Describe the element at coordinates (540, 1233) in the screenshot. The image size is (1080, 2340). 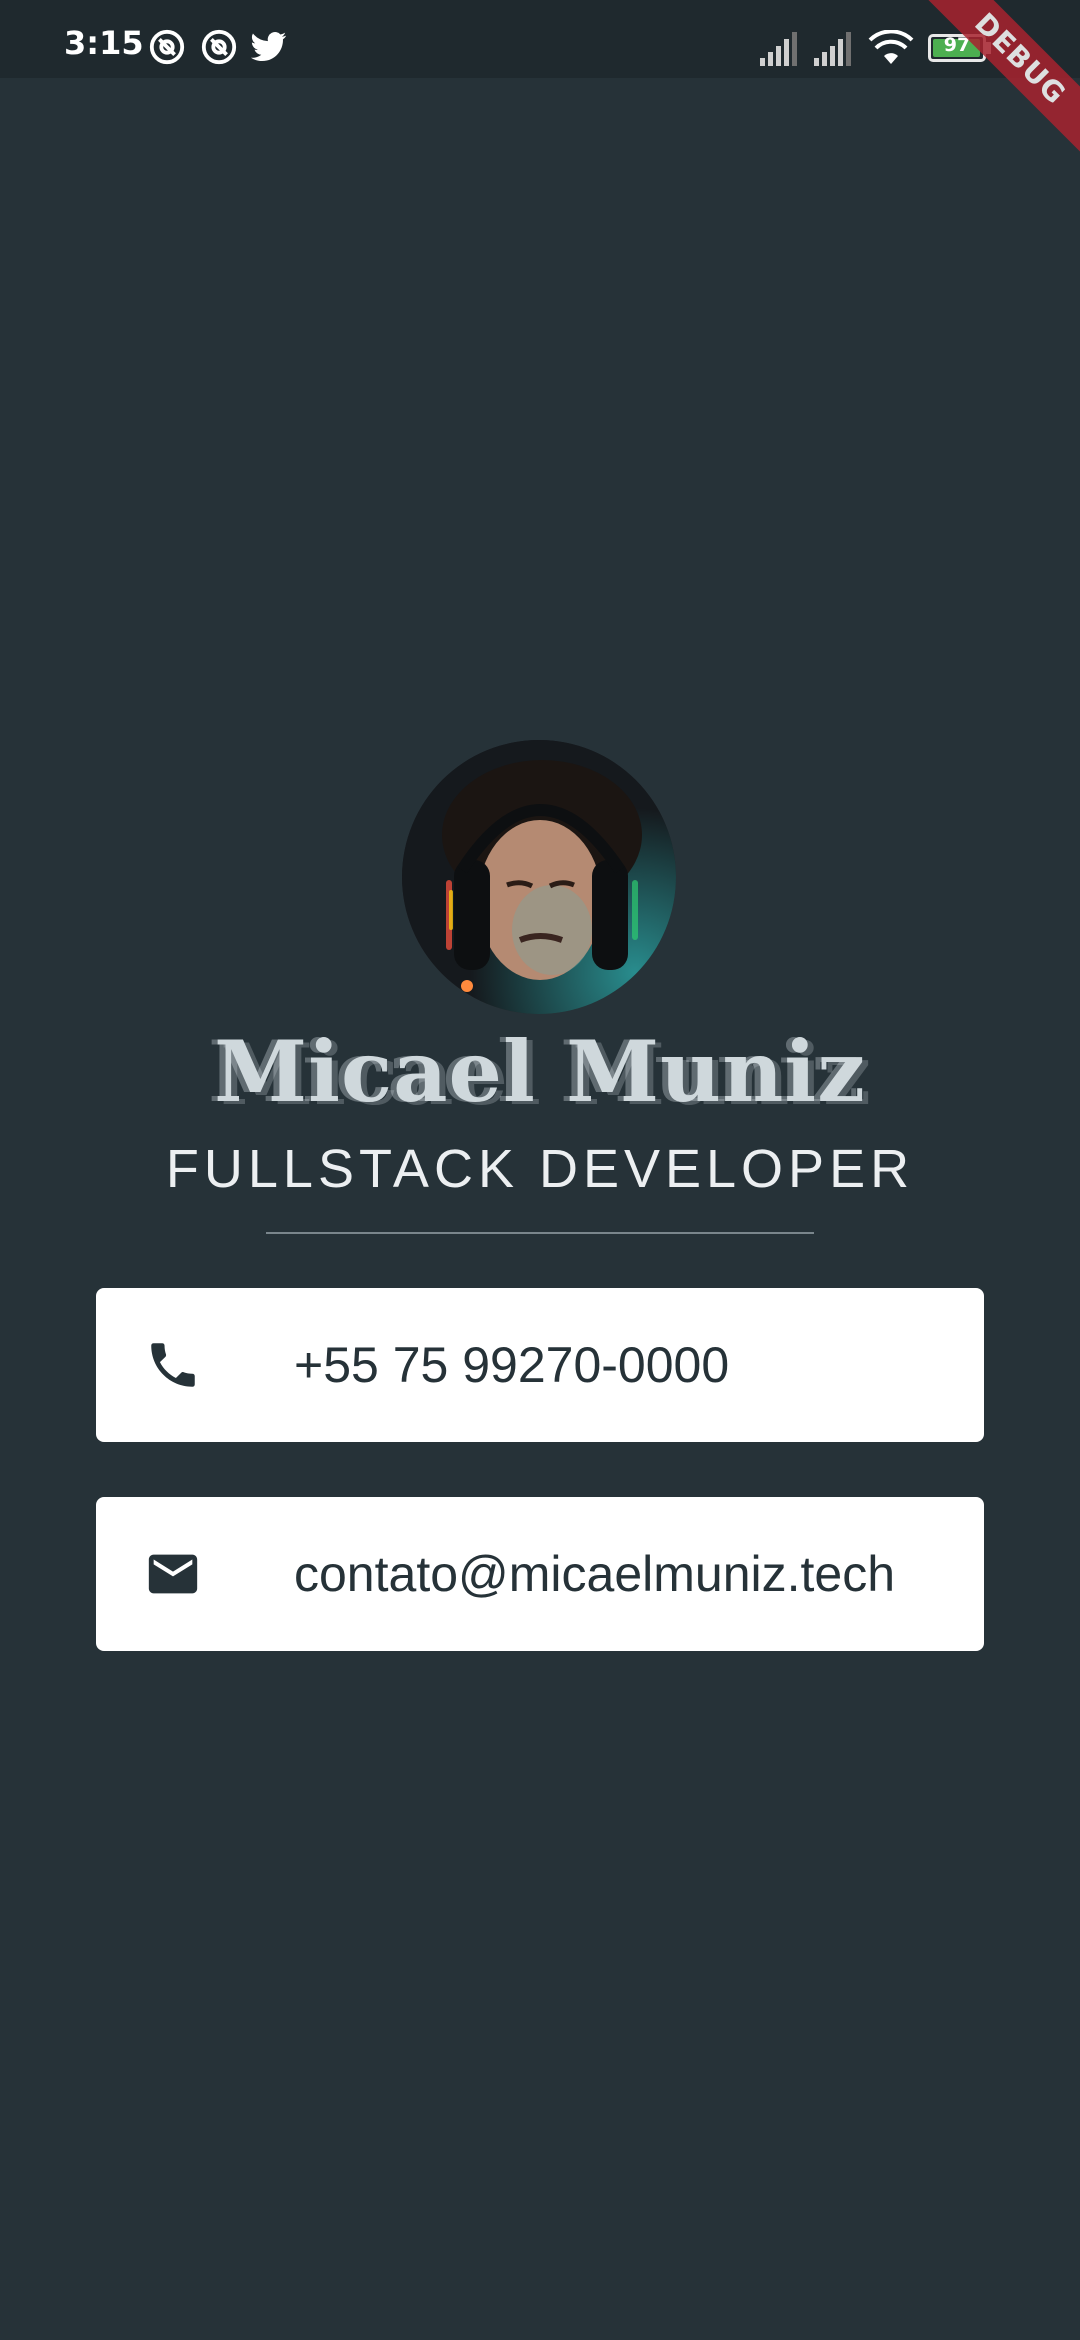
I see `divider` at that location.